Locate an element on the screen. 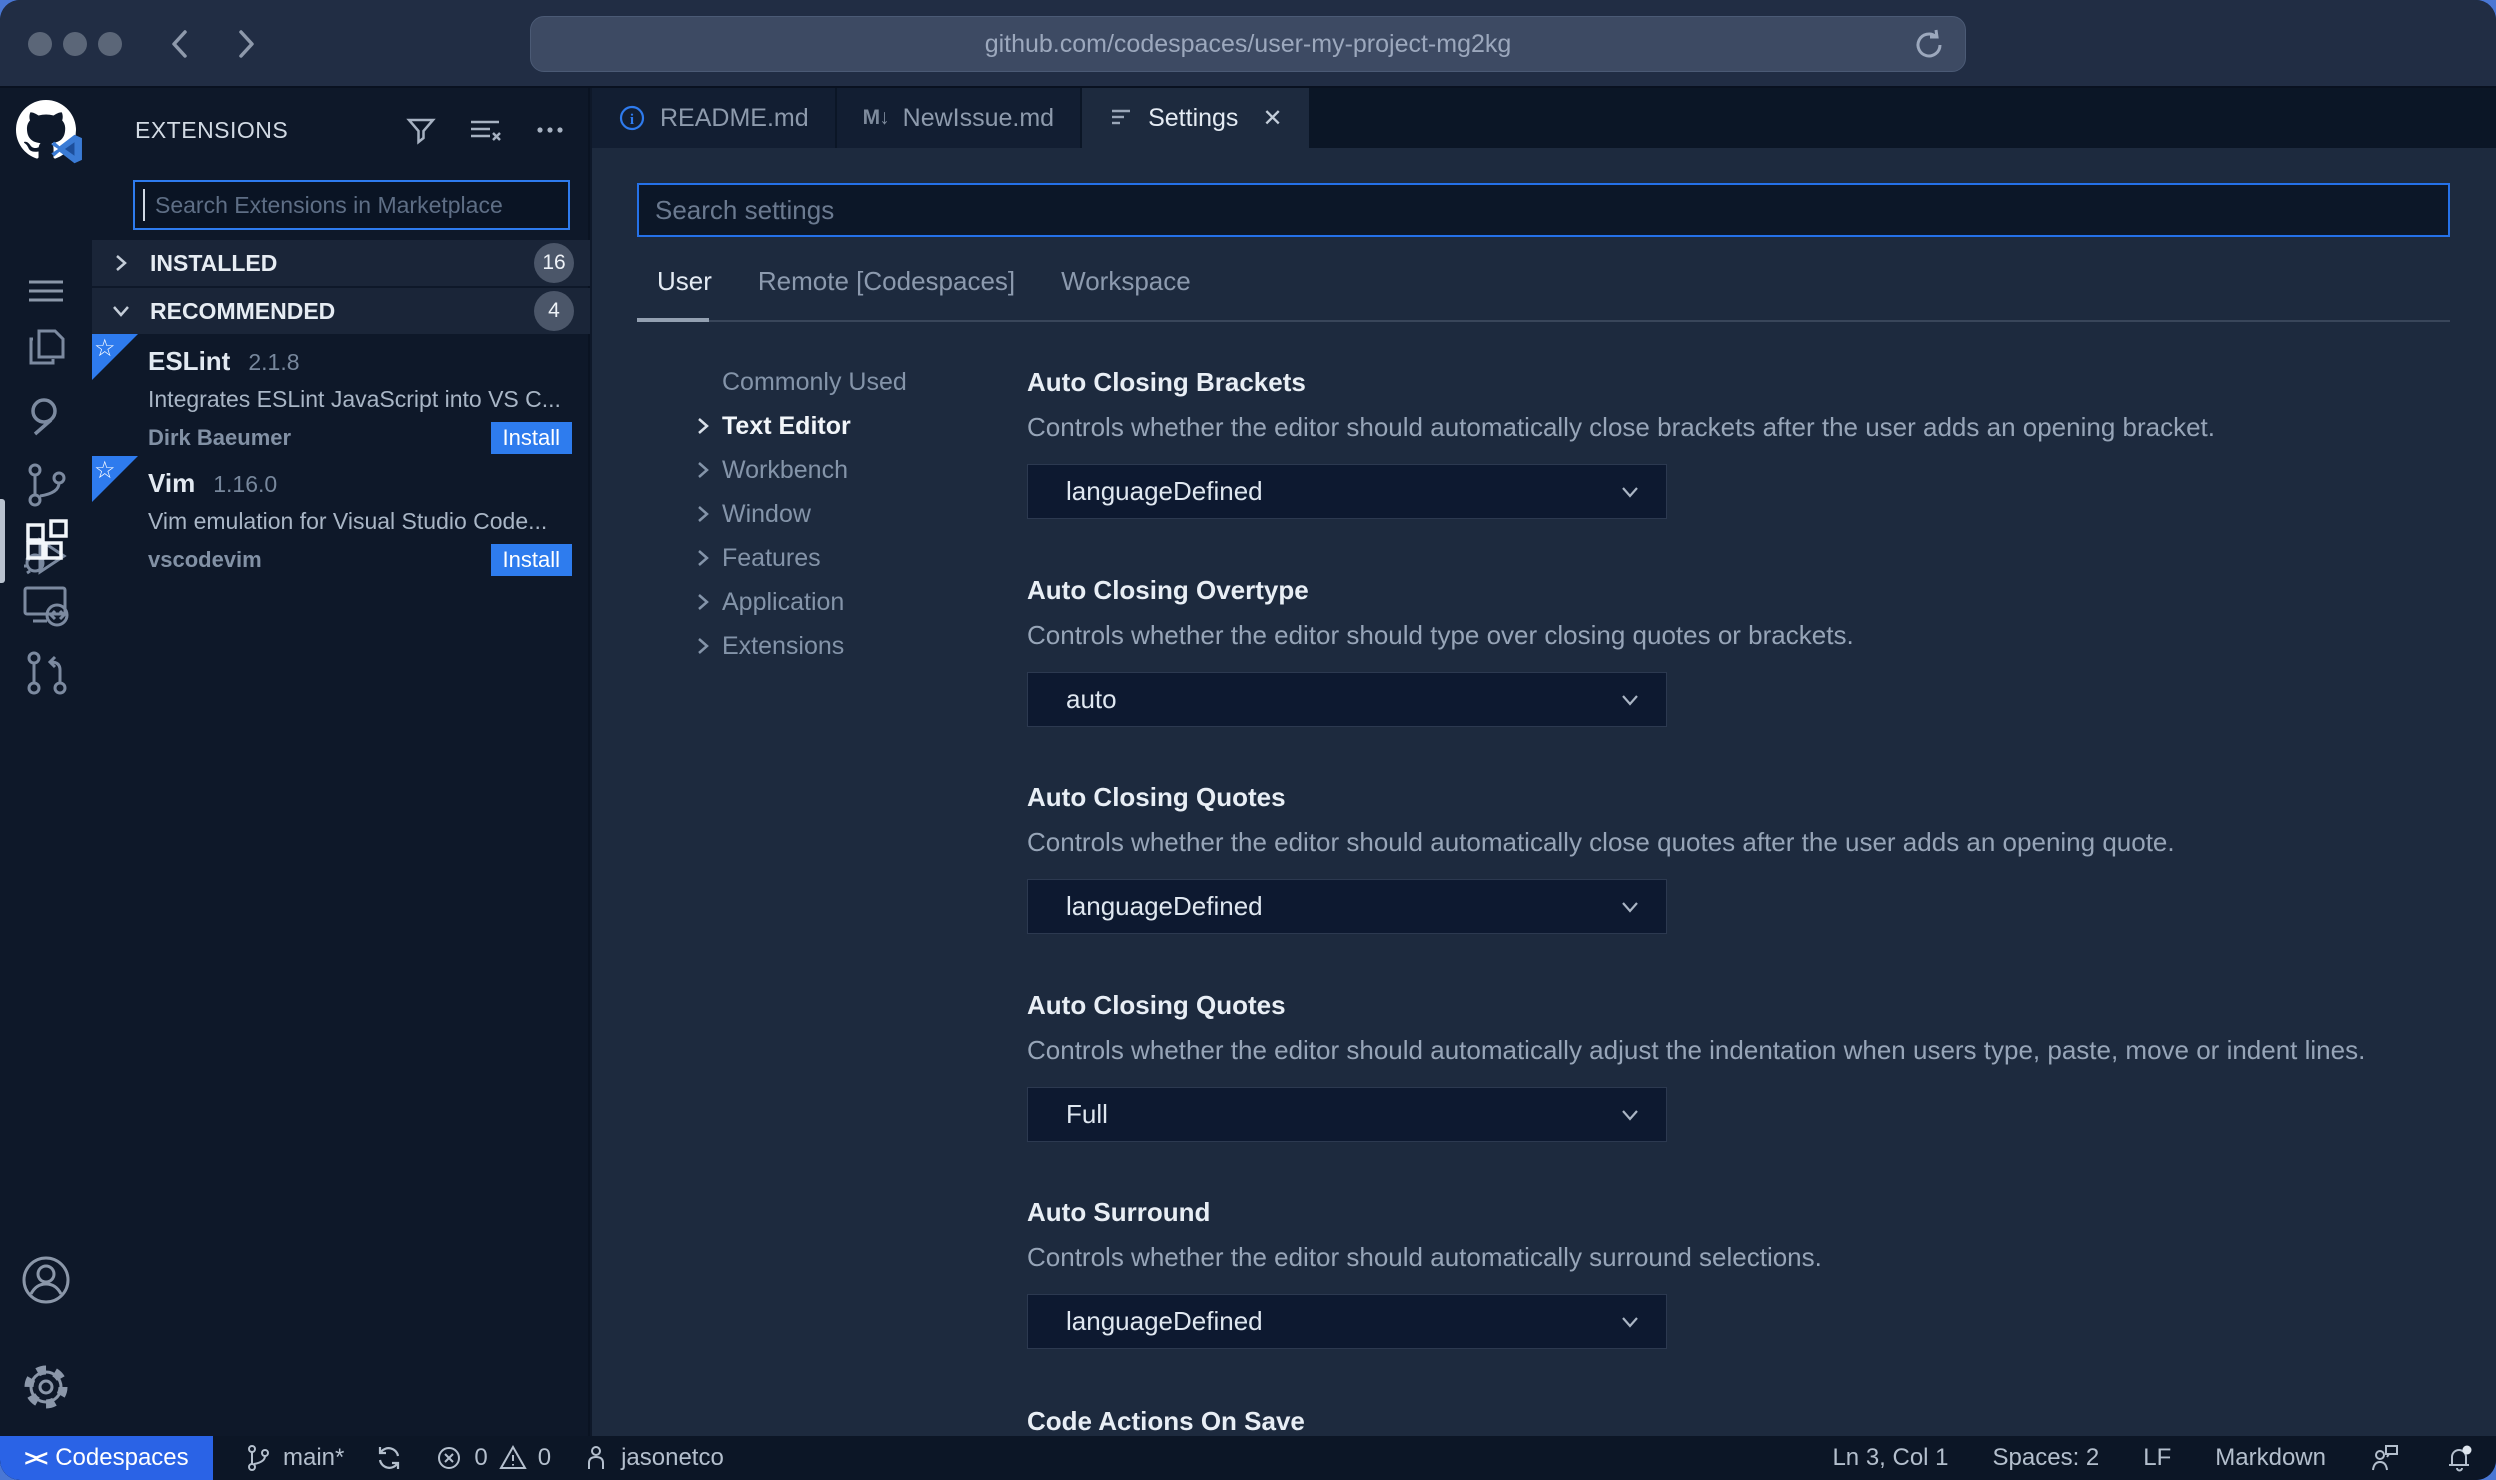 This screenshot has height=1480, width=2496. auto-closing-overtype-select: auto is located at coordinates (1347, 699).